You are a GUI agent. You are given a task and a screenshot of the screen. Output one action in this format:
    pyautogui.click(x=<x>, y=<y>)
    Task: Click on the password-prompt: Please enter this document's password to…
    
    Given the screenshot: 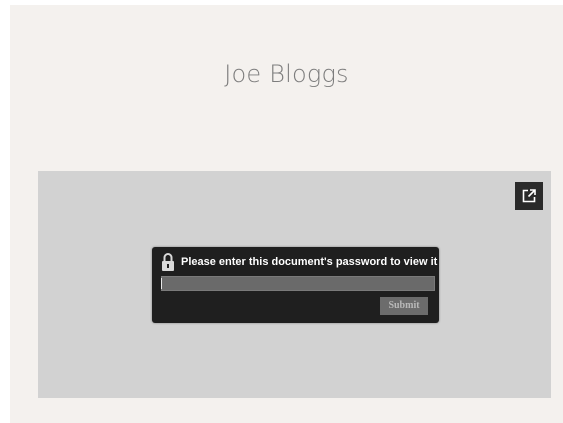 What is the action you would take?
    pyautogui.click(x=309, y=262)
    